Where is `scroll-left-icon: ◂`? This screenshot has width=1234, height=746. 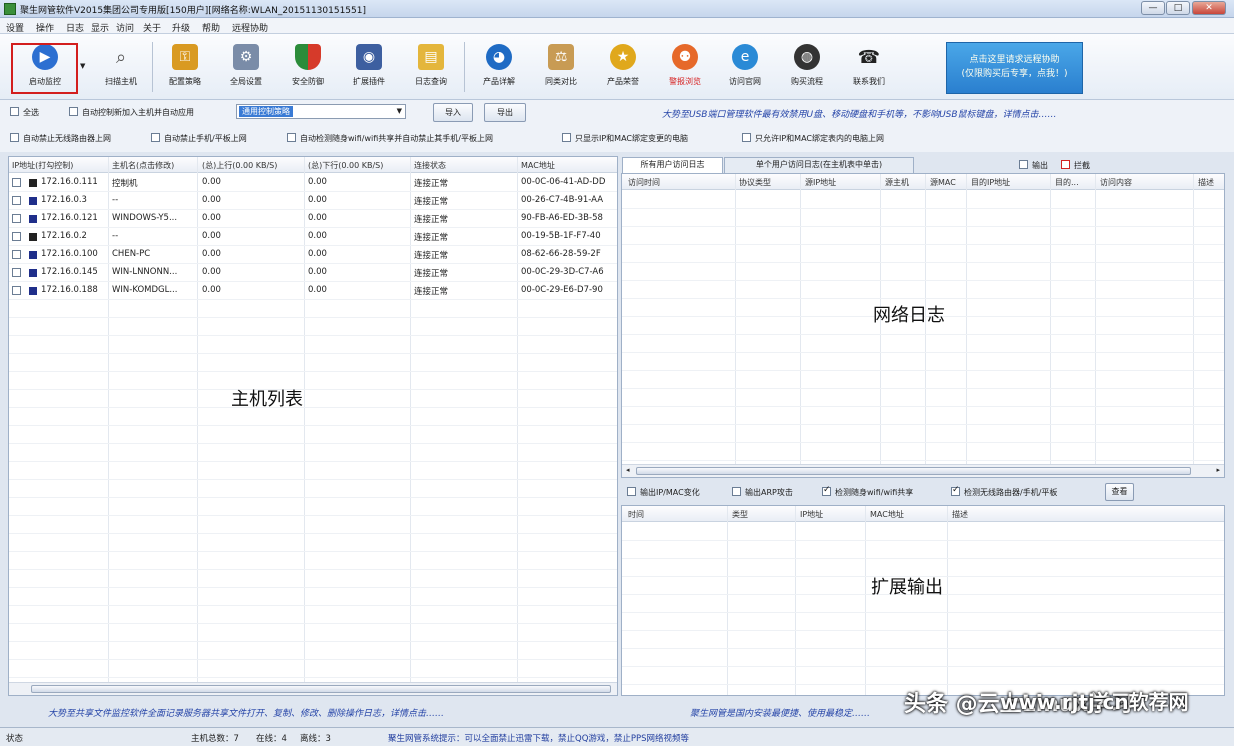
scroll-left-icon: ◂ is located at coordinates (628, 470).